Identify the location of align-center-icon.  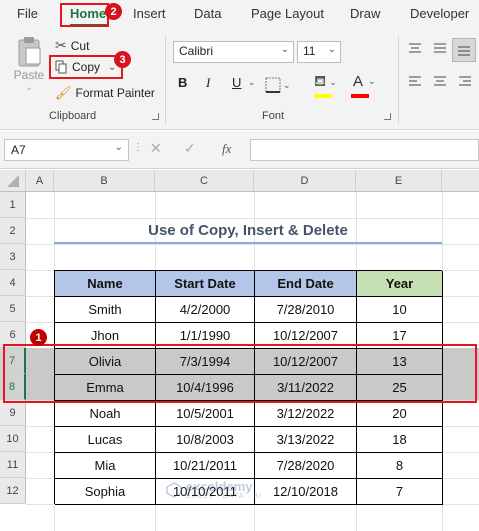
(440, 81).